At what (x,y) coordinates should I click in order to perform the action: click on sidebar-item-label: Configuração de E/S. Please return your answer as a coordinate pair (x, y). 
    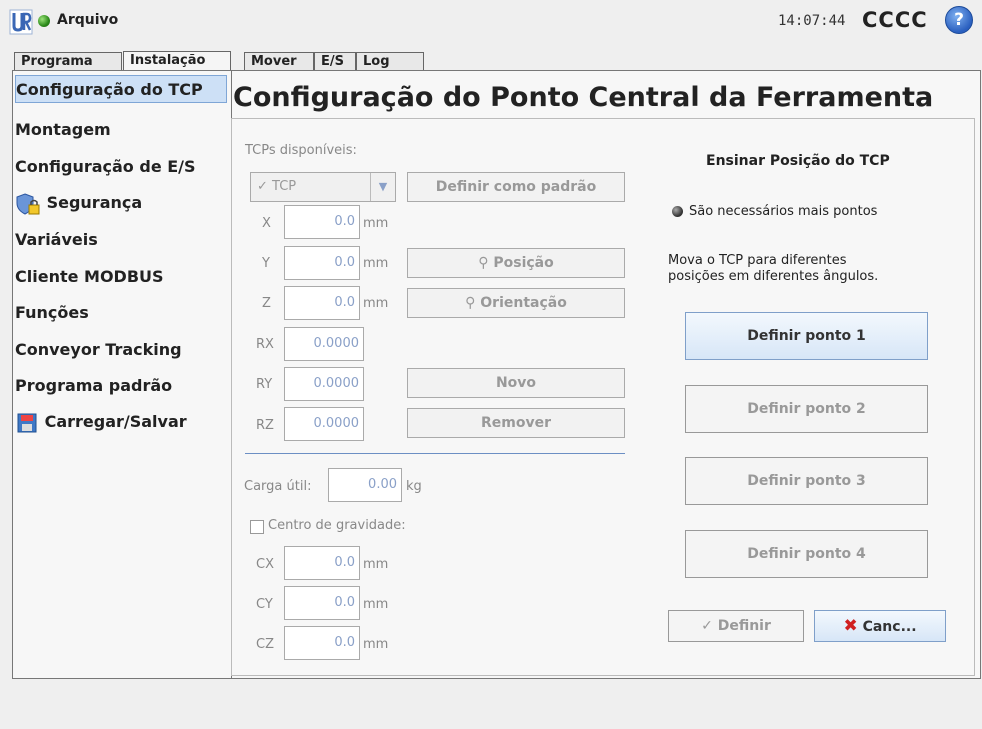
    Looking at the image, I should click on (105, 166).